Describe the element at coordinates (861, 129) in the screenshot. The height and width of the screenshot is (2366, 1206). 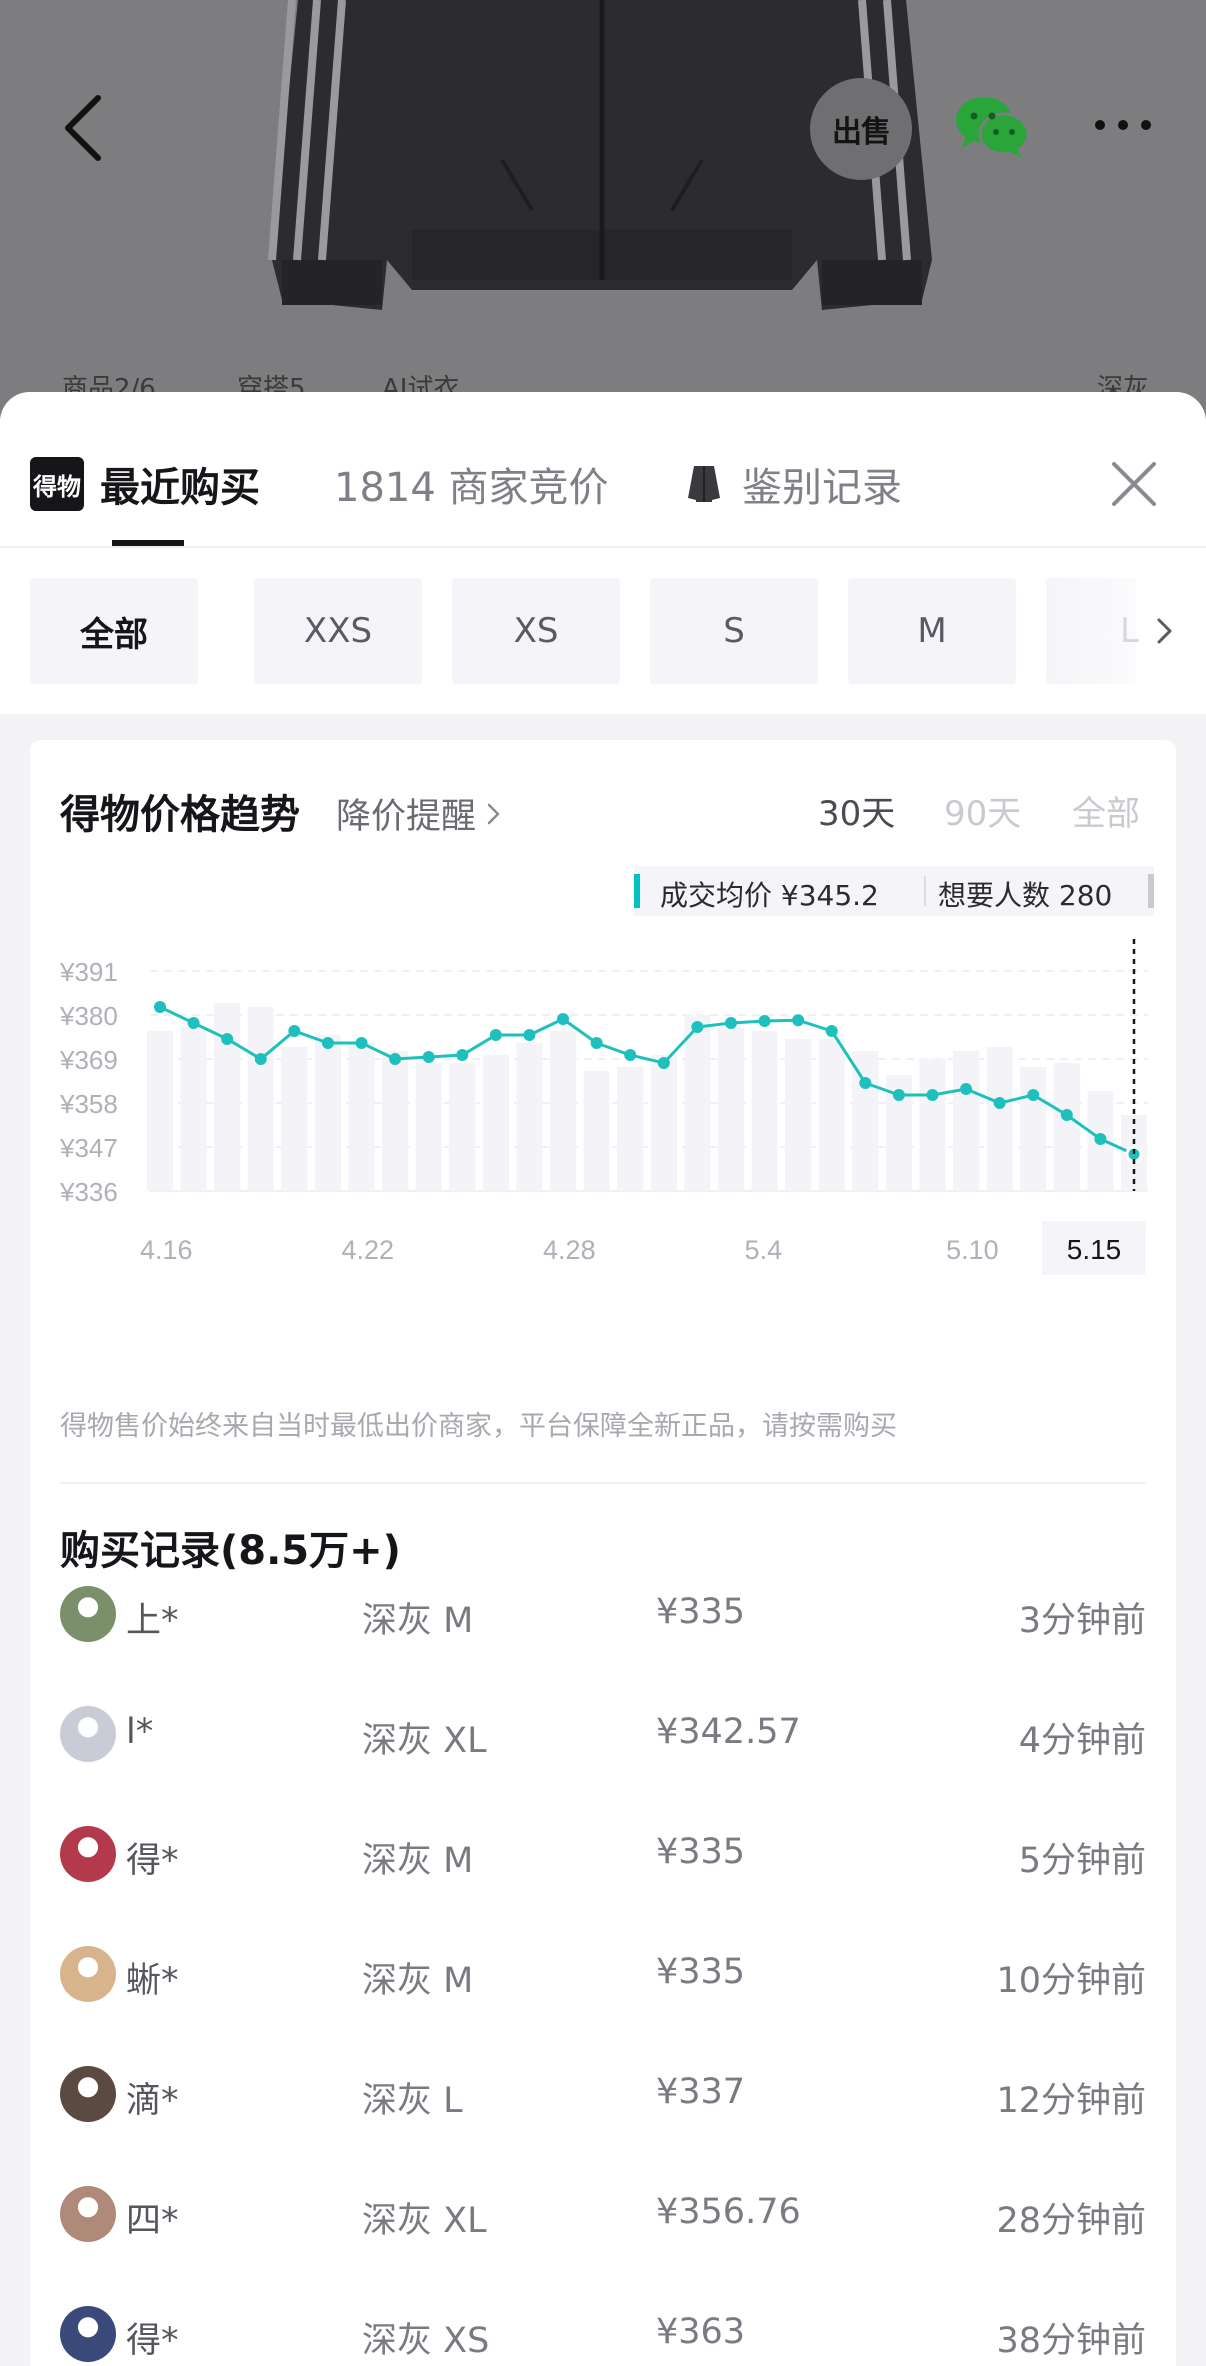
I see `sell-button: 出售` at that location.